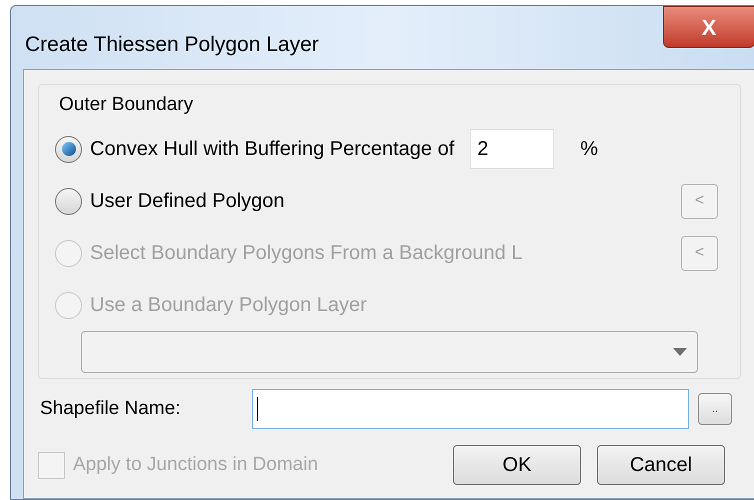 The width and height of the screenshot is (754, 500). I want to click on option-label: Convex Hull with Buffering Percentage of, so click(272, 149).